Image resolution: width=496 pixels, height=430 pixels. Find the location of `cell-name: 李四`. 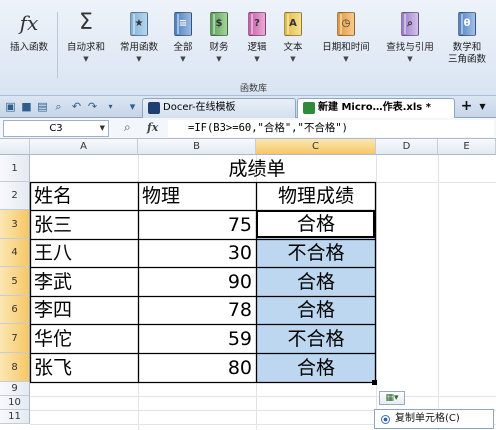

cell-name: 李四 is located at coordinates (53, 310).